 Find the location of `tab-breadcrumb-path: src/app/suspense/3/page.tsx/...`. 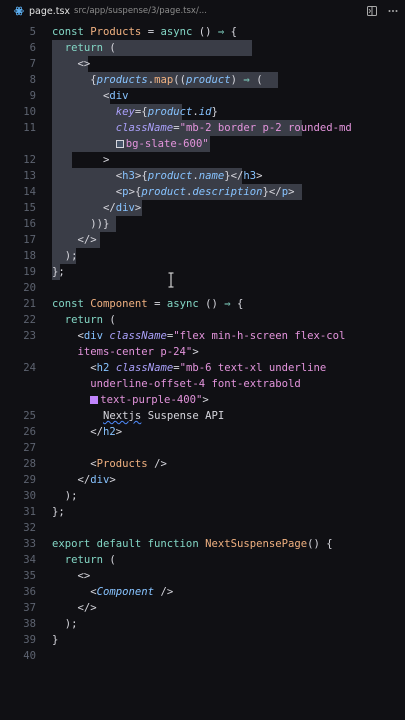

tab-breadcrumb-path: src/app/suspense/3/page.tsx/... is located at coordinates (140, 11).